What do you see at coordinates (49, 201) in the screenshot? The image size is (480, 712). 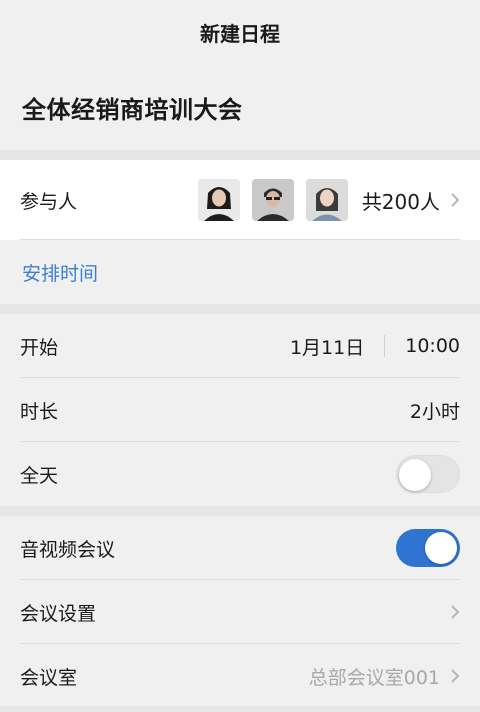 I see `participants-label: 参与人` at bounding box center [49, 201].